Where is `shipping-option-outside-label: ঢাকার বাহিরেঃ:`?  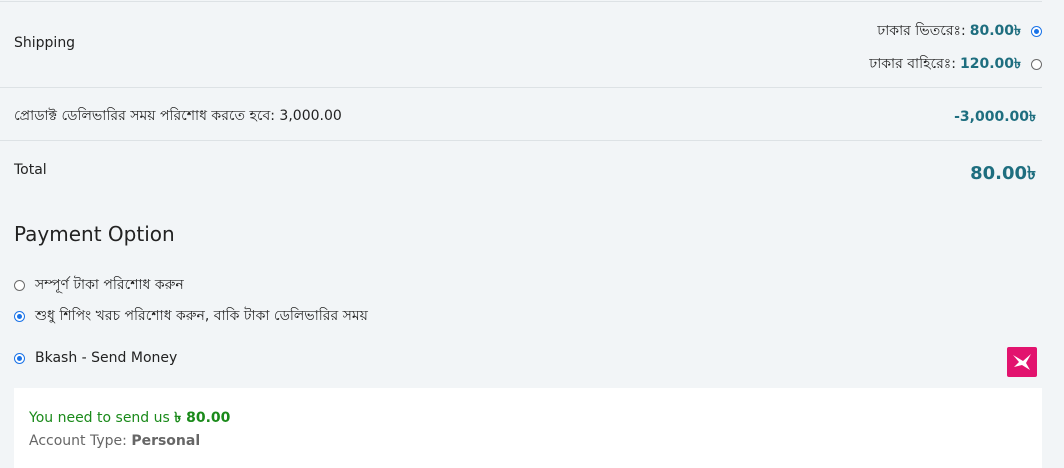
shipping-option-outside-label: ঢাকার বাহিরেঃ: is located at coordinates (912, 64).